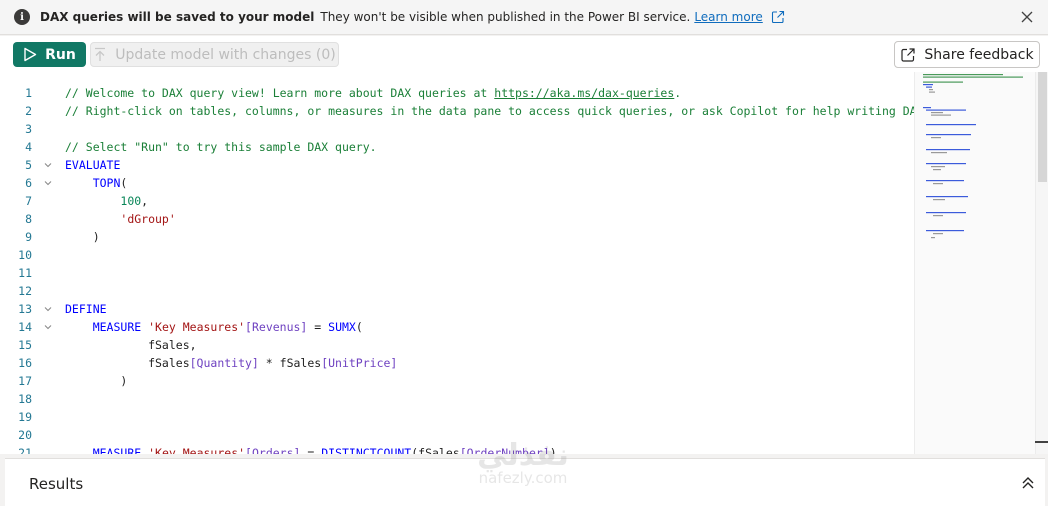 The width and height of the screenshot is (1048, 506). Describe the element at coordinates (486, 363) in the screenshot. I see `code-line: fSales[Quantity] * fSales[UnitPrice]` at that location.